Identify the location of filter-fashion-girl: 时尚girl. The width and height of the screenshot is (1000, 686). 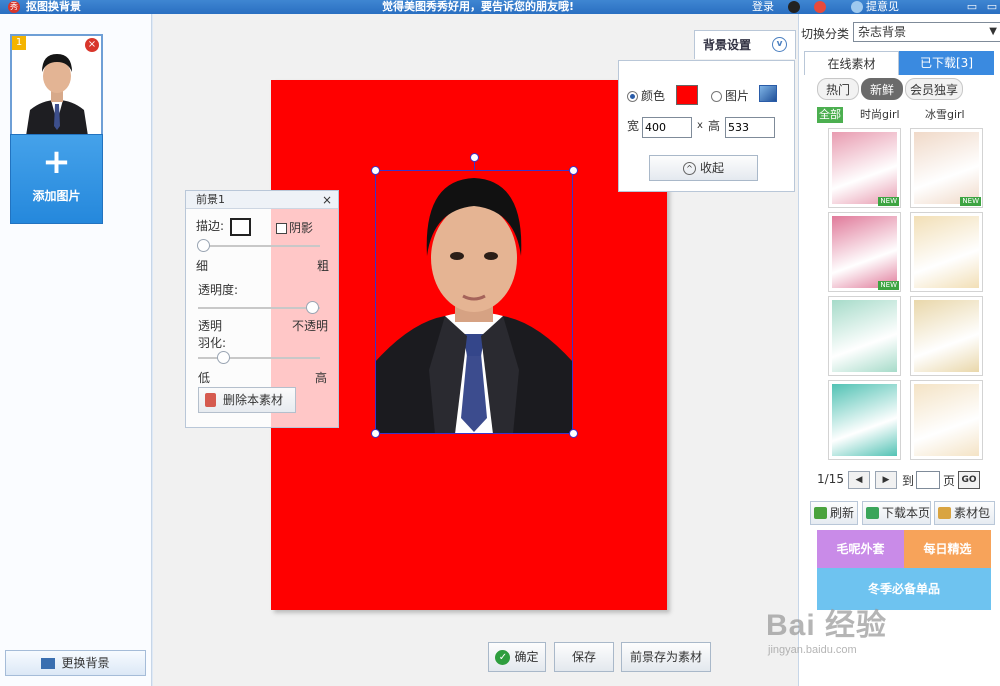
(880, 115).